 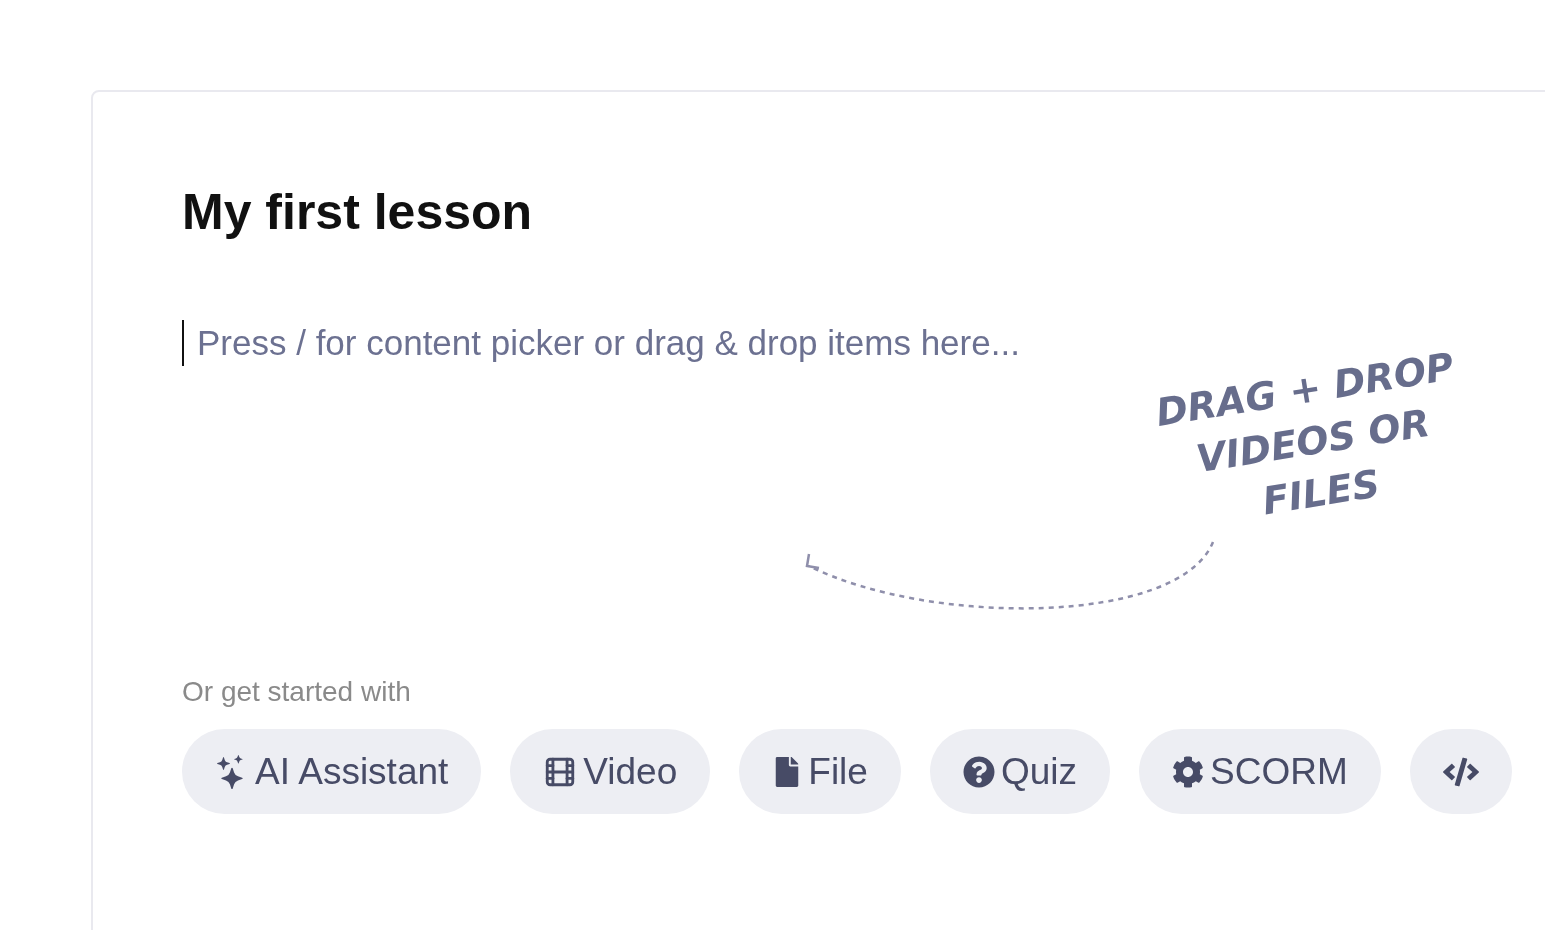 I want to click on get-started-label: Or get started with, so click(x=297, y=692).